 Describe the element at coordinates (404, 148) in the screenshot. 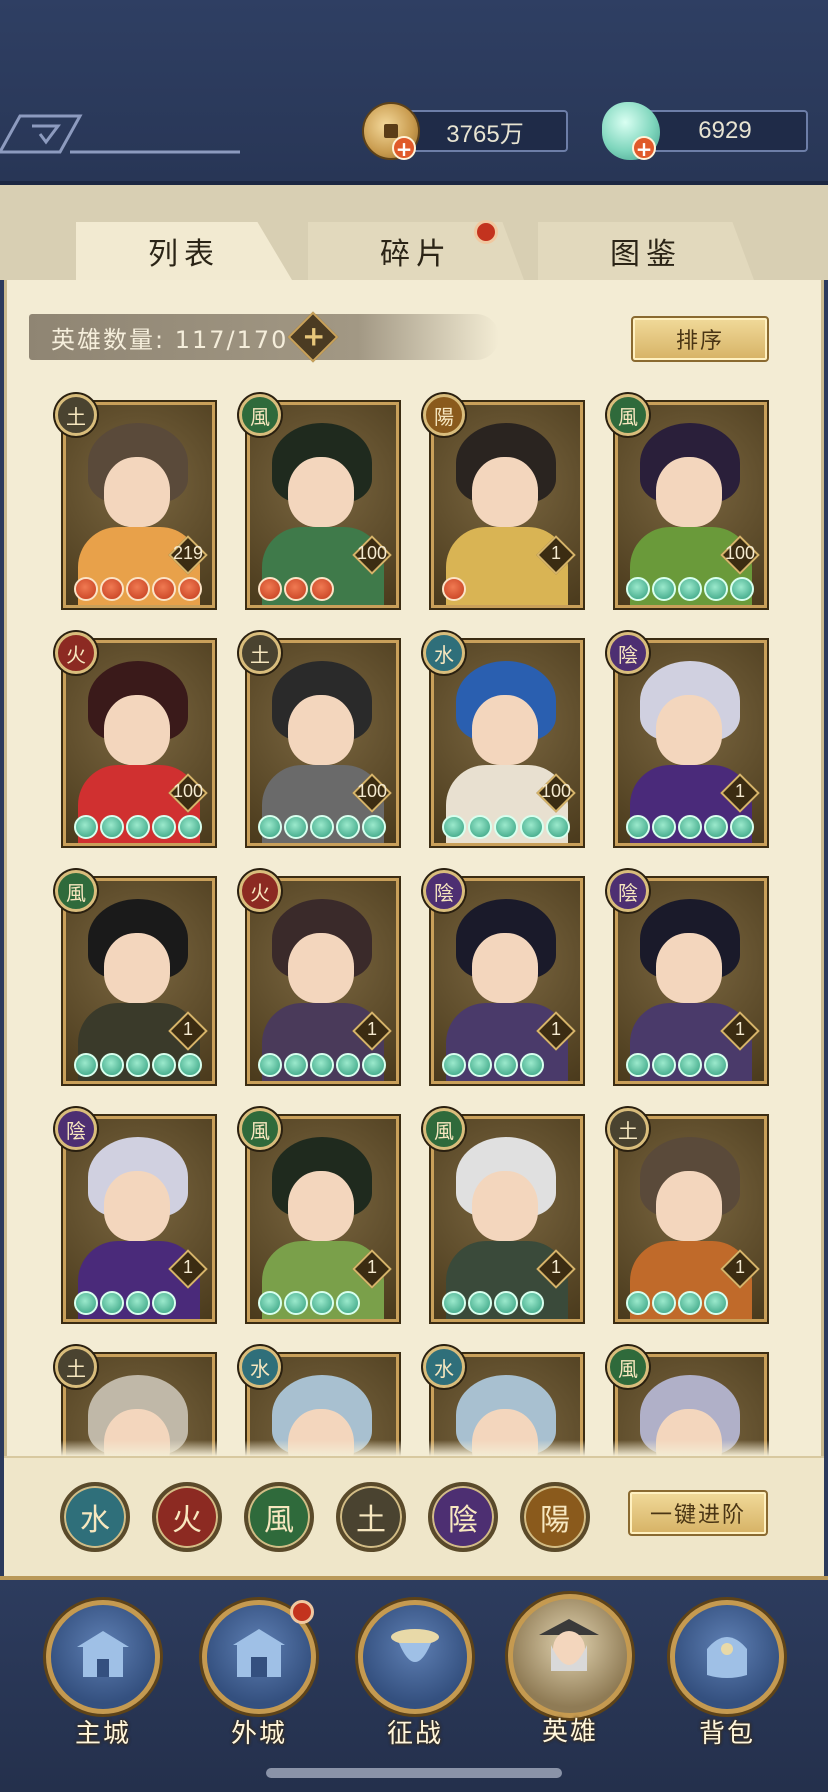

I see `add-coins-button: +` at that location.